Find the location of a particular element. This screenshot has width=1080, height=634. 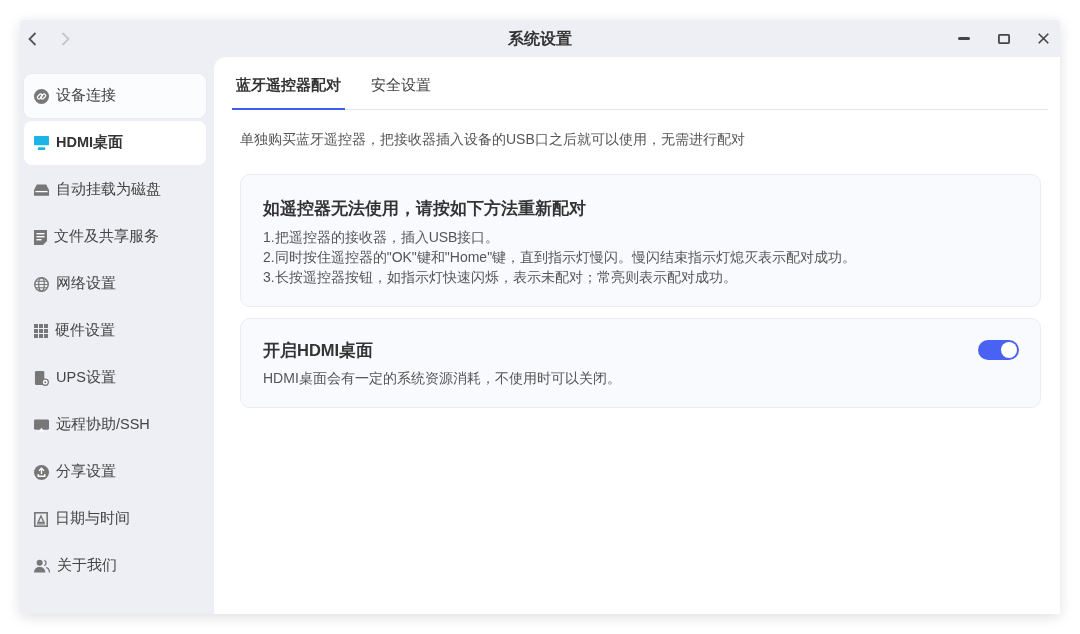

sidebar-item: 自动挂载为磁盘 is located at coordinates (115, 190).